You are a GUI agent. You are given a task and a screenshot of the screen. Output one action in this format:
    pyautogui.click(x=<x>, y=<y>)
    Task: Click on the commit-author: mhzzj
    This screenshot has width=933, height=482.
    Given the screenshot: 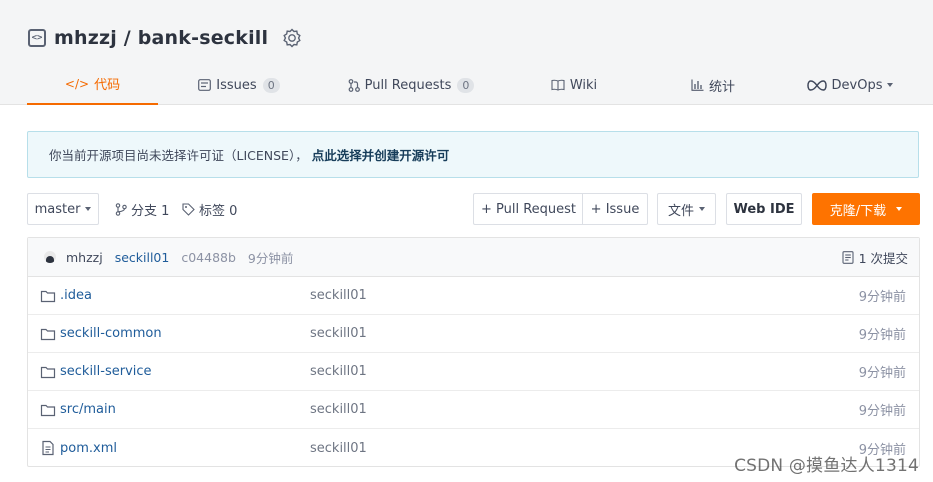 What is the action you would take?
    pyautogui.click(x=84, y=257)
    